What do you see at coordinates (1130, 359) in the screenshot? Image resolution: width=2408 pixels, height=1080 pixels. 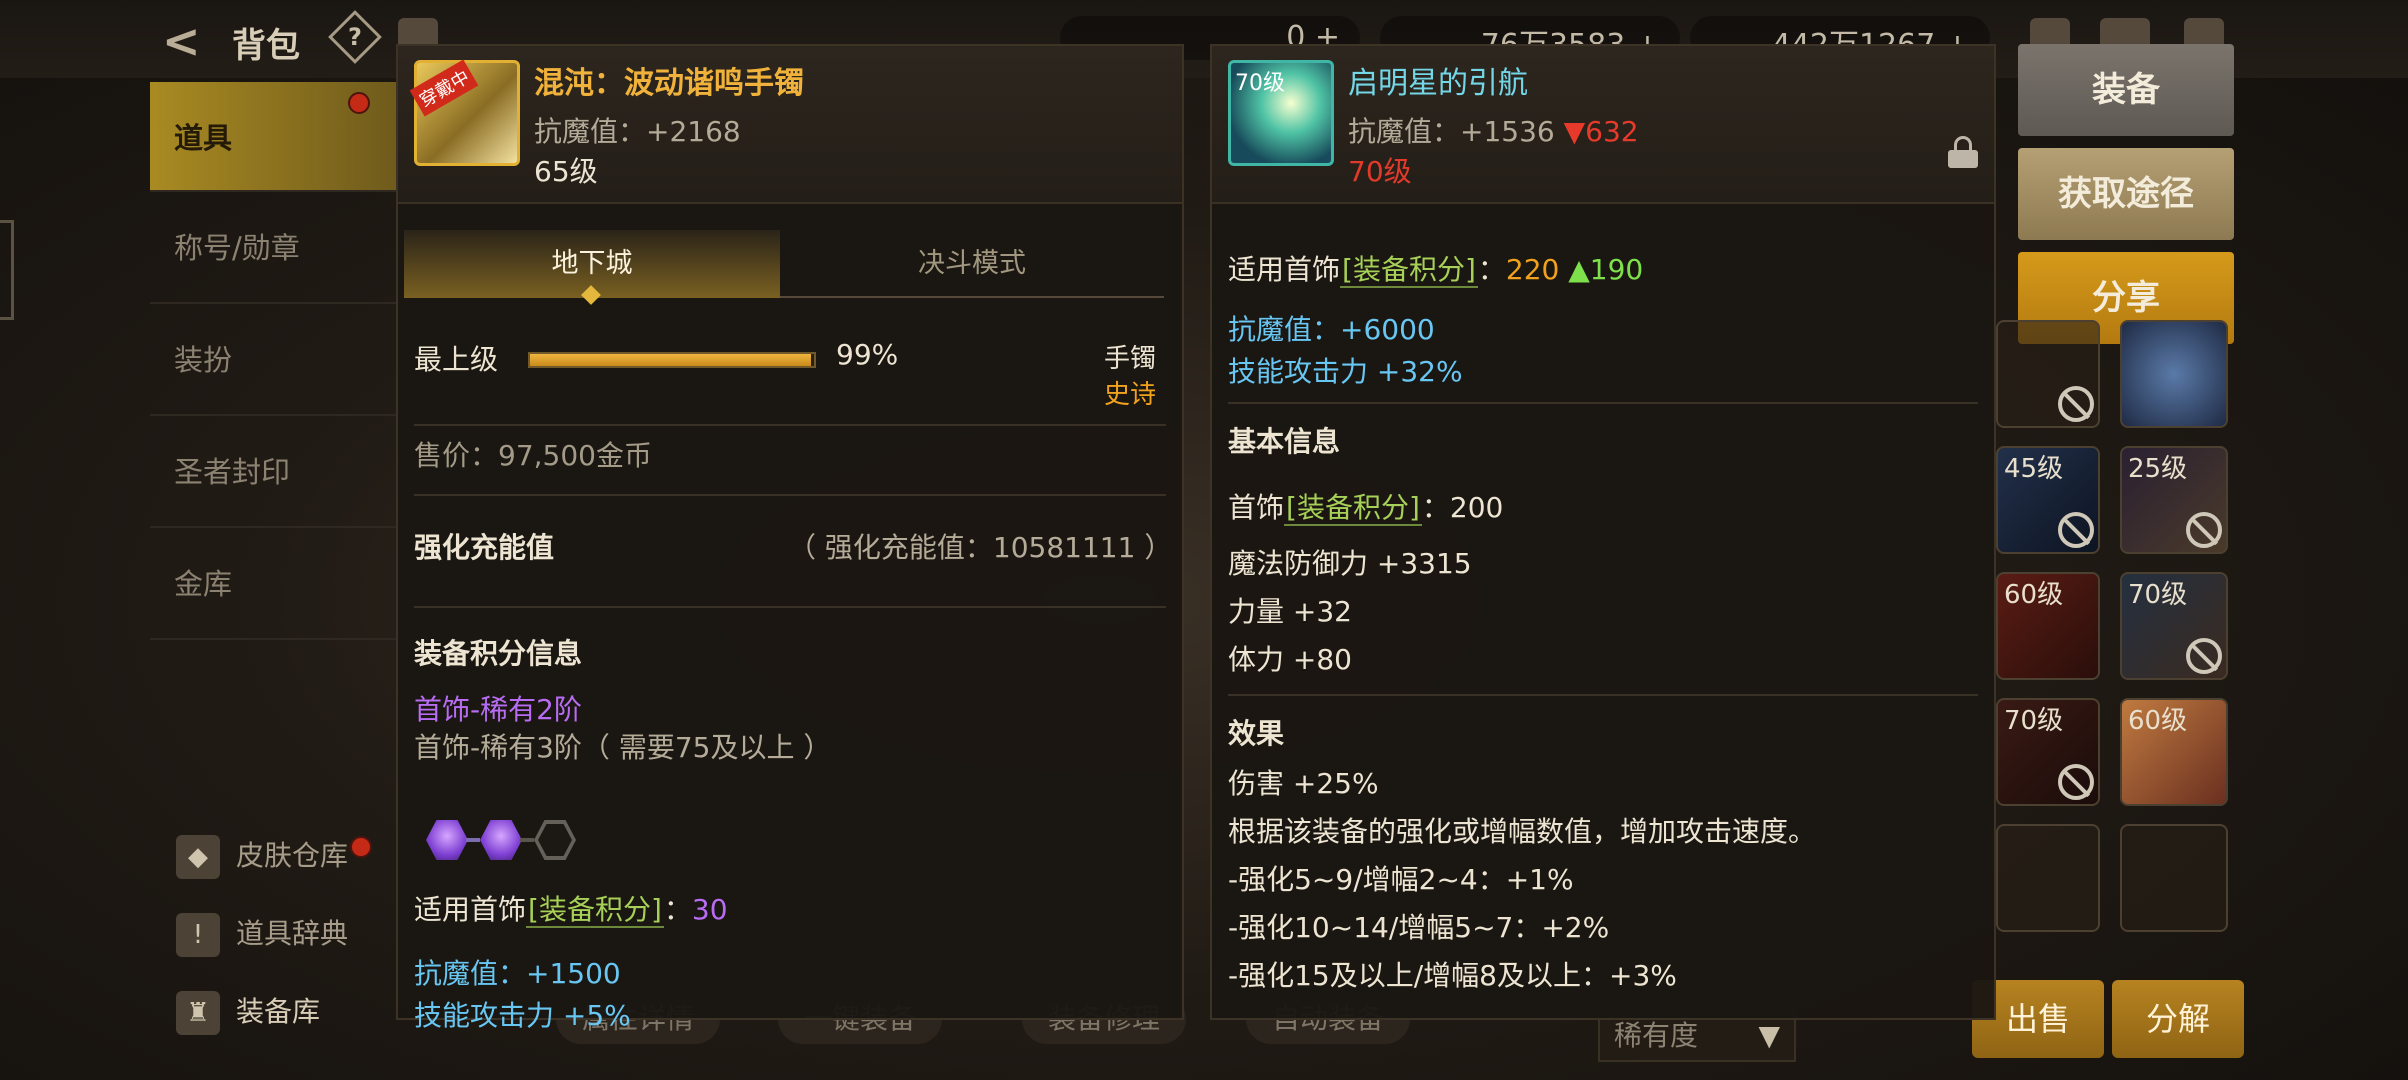 I see `item-type: 手镯` at bounding box center [1130, 359].